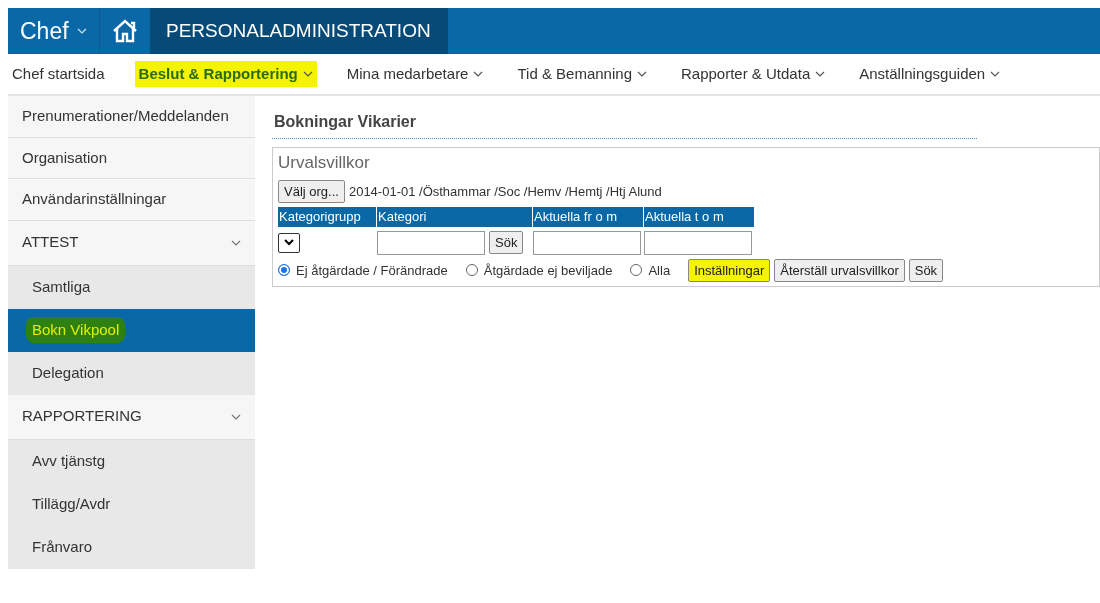  I want to click on sidebar-item: Tillägg/Avdr, so click(131, 504).